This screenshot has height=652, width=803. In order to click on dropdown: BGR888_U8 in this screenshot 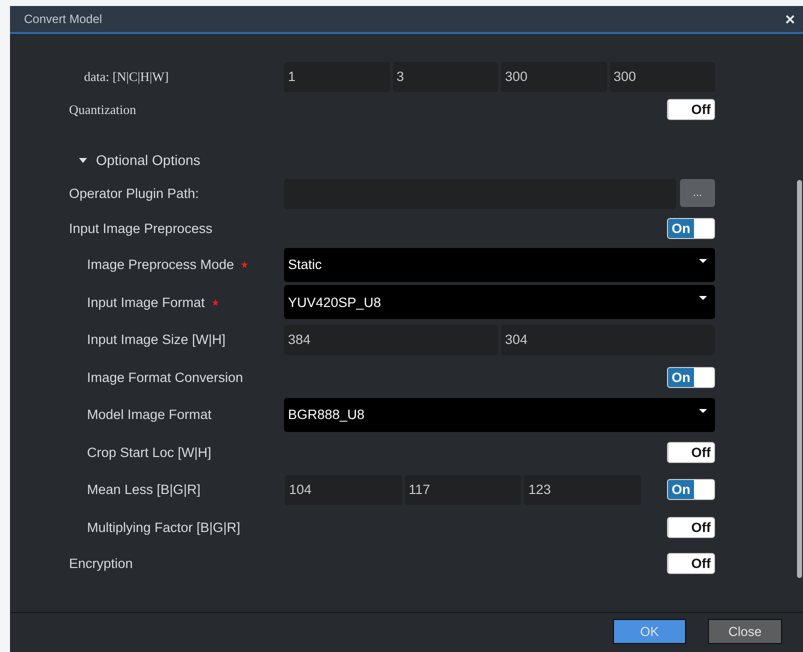, I will do `click(499, 415)`.